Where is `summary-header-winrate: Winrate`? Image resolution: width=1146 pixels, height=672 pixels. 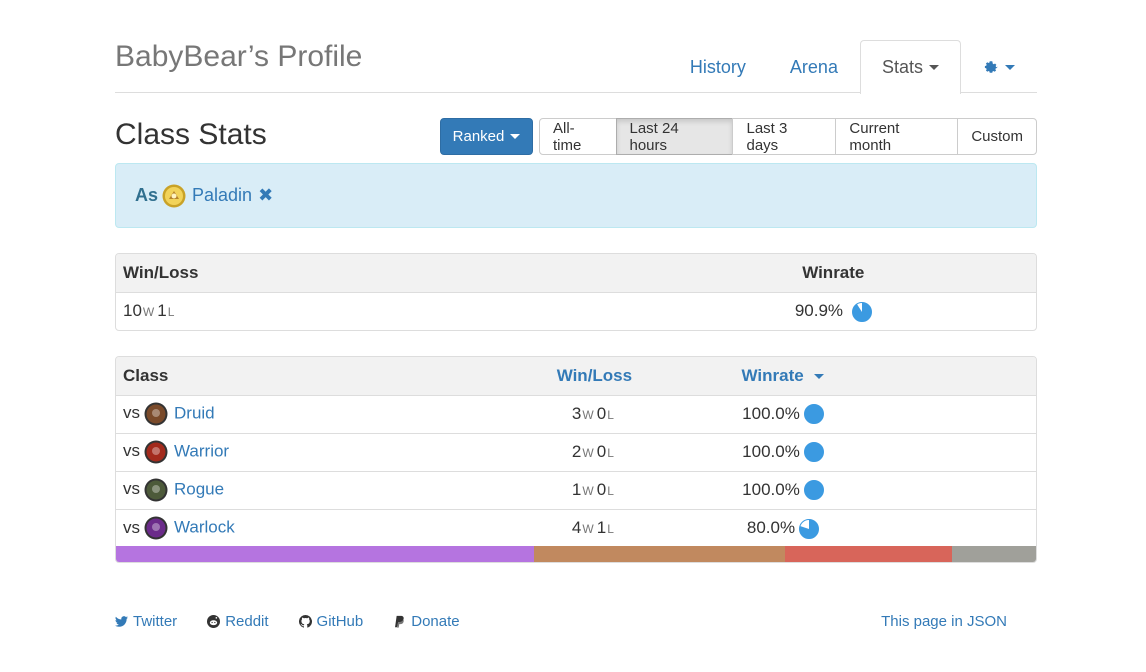 summary-header-winrate: Winrate is located at coordinates (797, 273).